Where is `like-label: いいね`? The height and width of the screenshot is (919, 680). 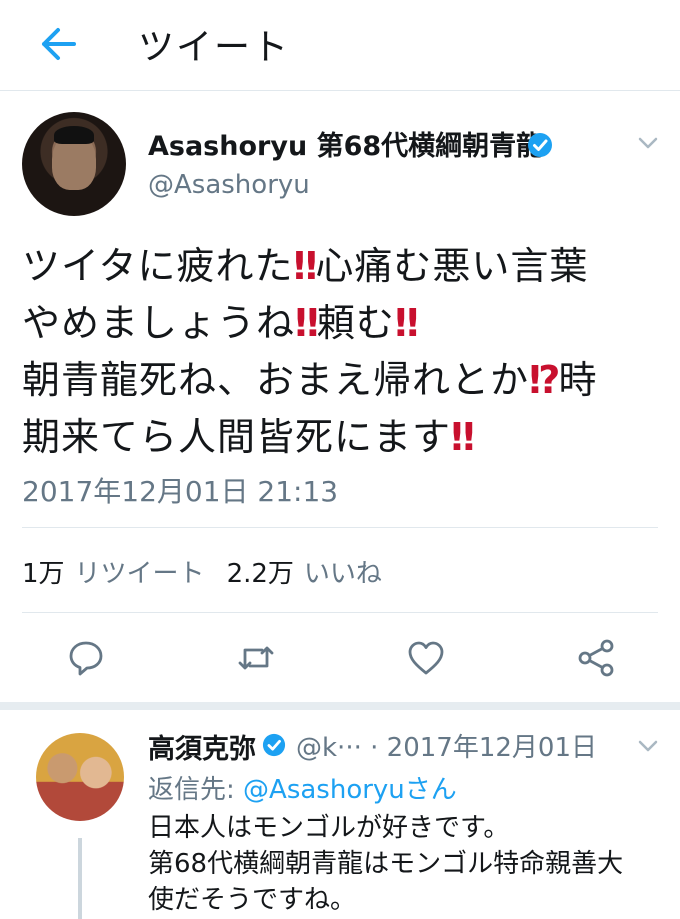
like-label: いいね is located at coordinates (343, 574).